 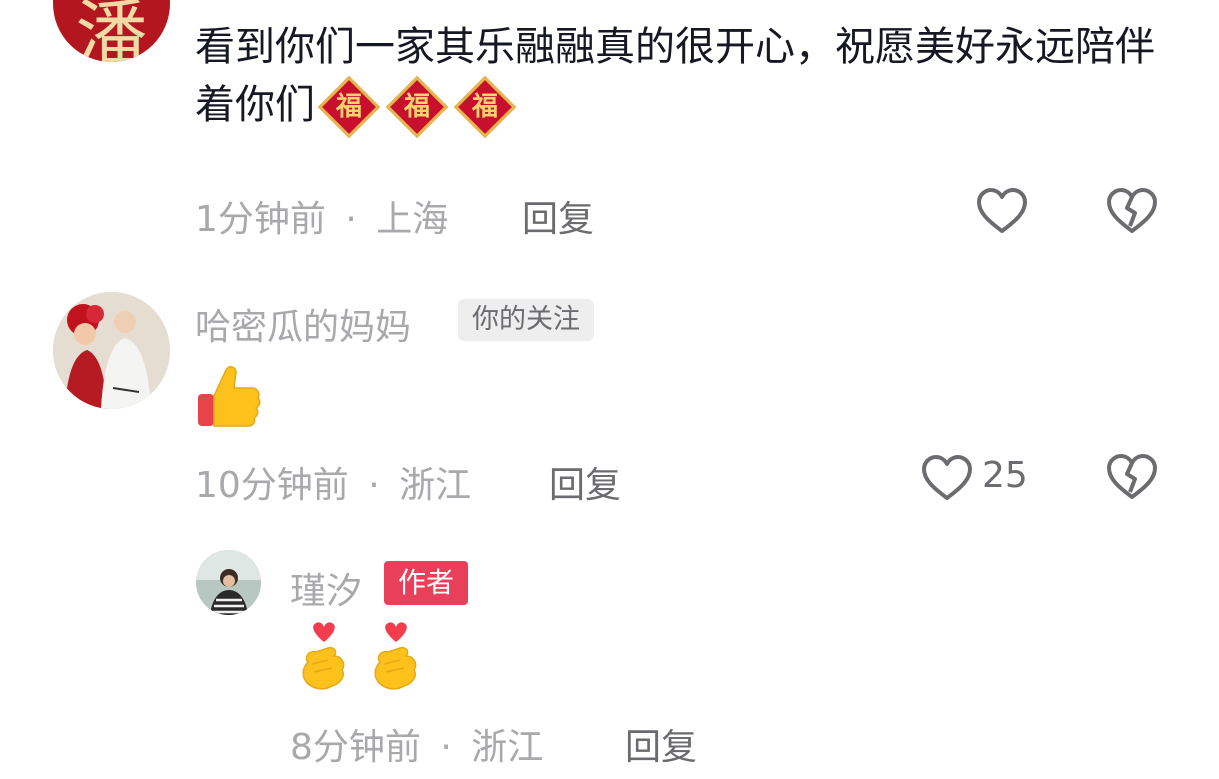 What do you see at coordinates (260, 219) in the screenshot?
I see `comment-time: 1分钟前` at bounding box center [260, 219].